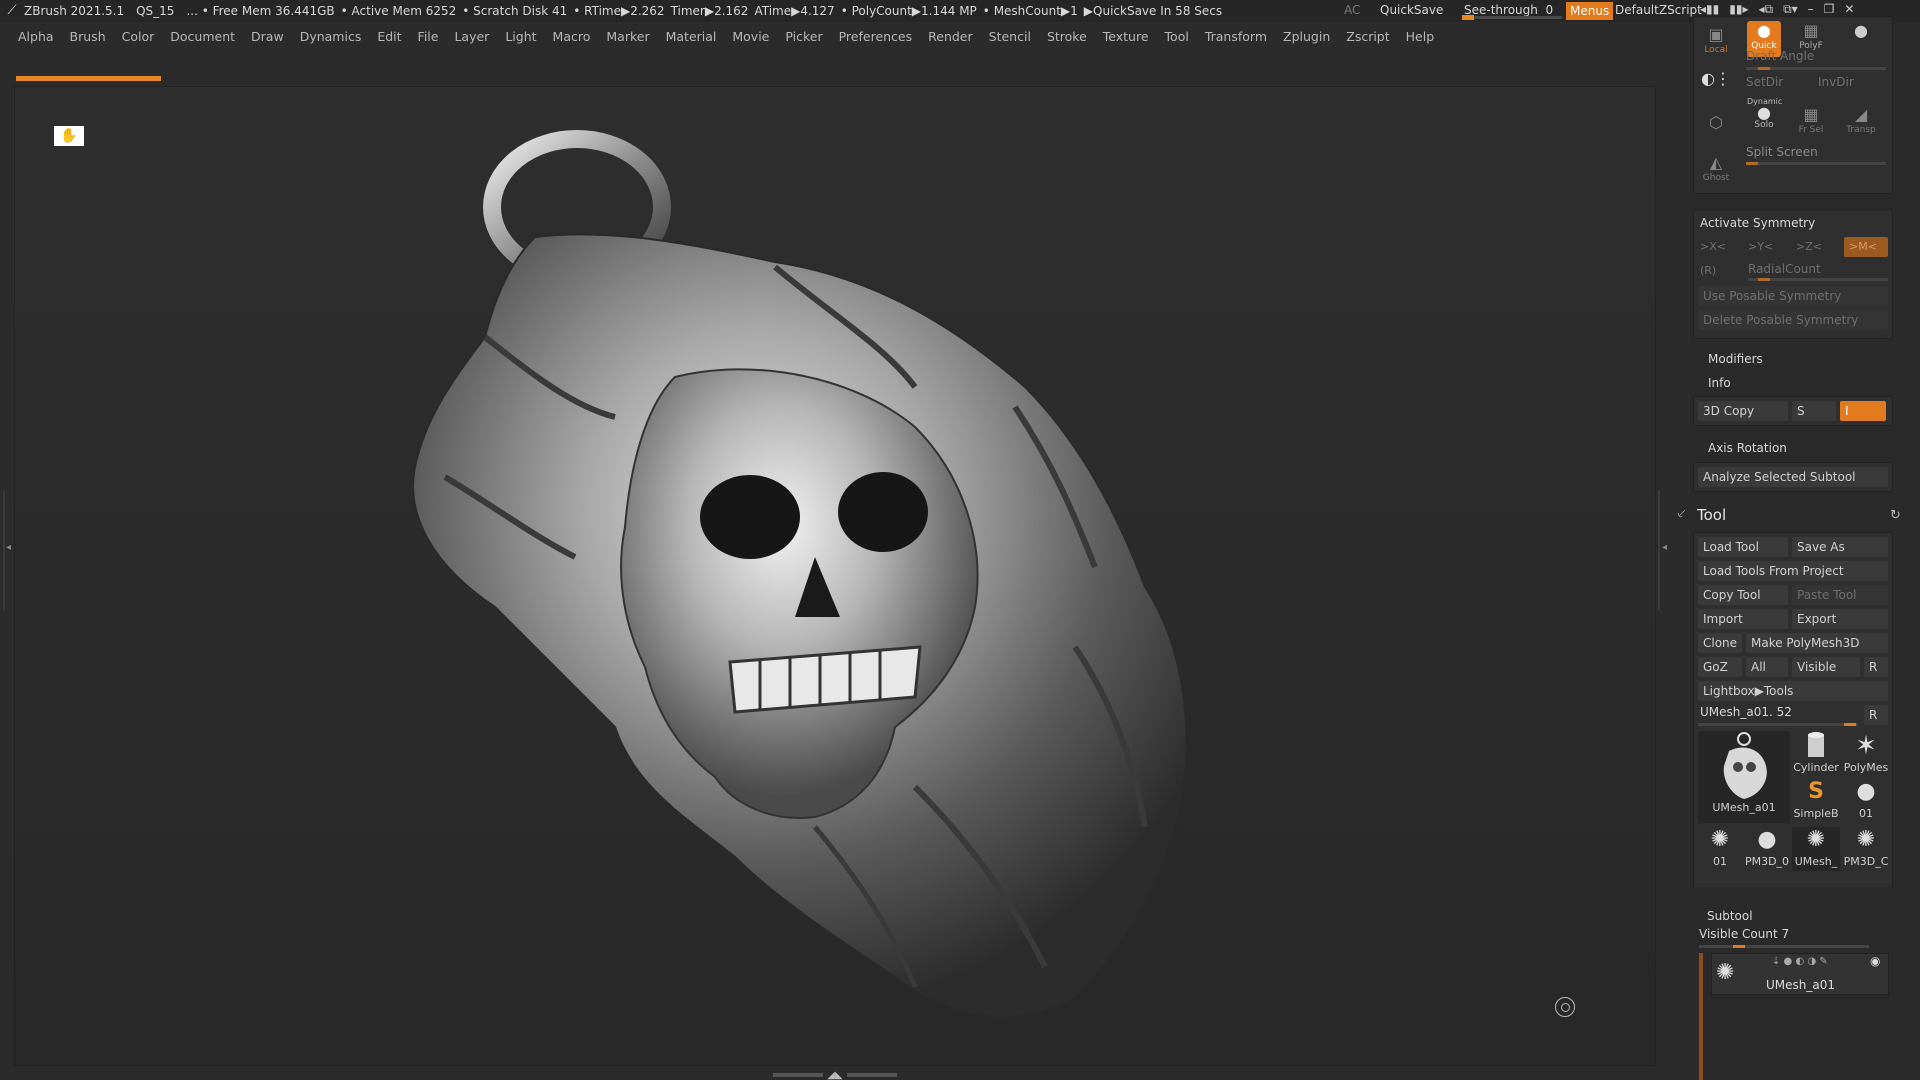 Image resolution: width=1920 pixels, height=1080 pixels. I want to click on sym-m-button: >M<, so click(1866, 247).